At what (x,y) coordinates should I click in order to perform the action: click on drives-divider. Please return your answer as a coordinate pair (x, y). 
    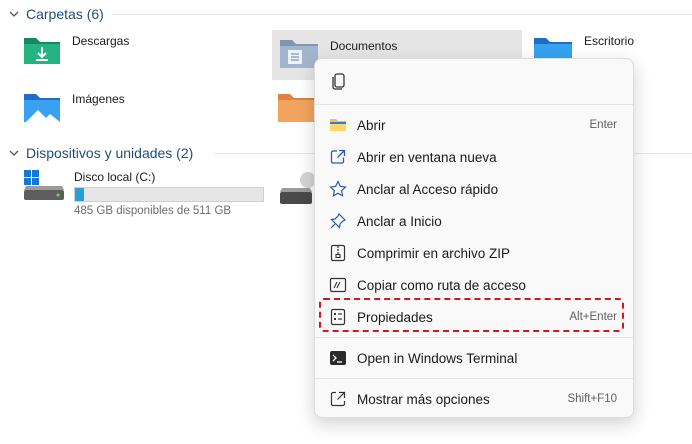
    Looking at the image, I should click on (264, 153).